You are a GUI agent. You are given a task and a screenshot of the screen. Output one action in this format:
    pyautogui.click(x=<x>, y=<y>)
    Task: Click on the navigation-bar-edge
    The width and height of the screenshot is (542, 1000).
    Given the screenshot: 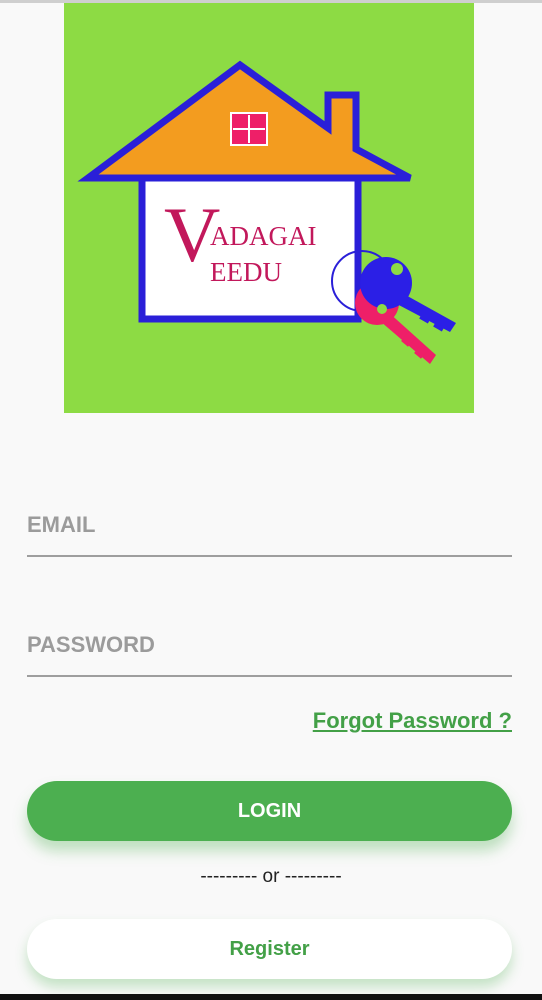 What is the action you would take?
    pyautogui.click(x=271, y=997)
    